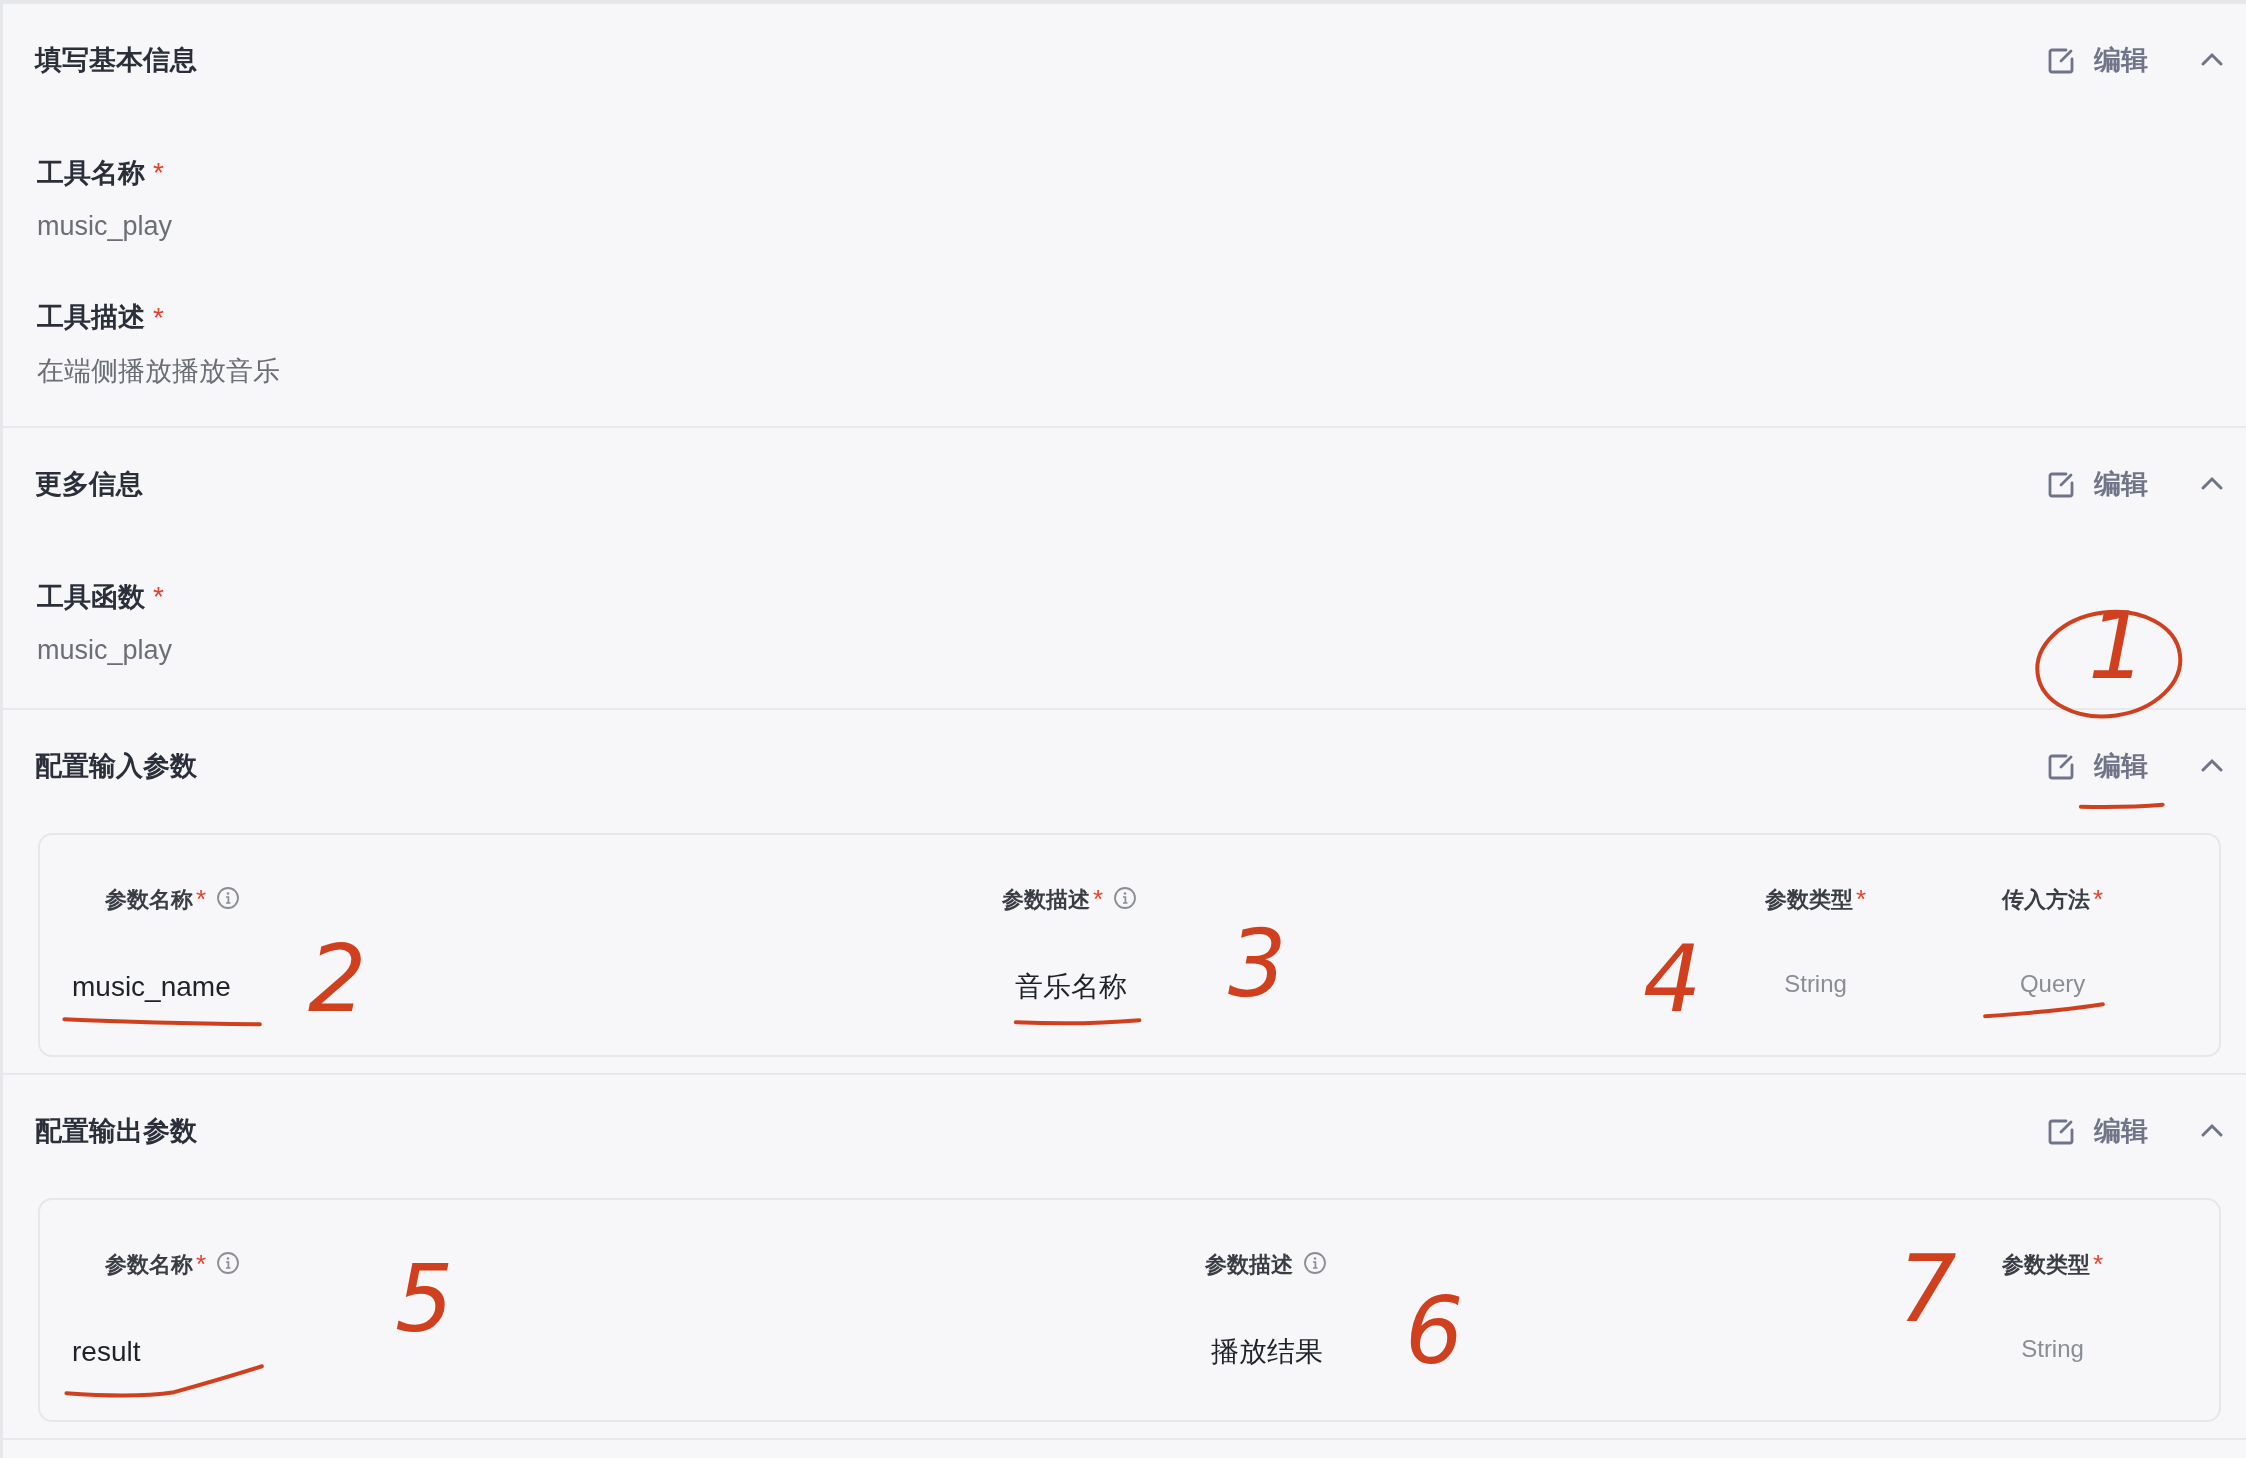 This screenshot has height=1458, width=2246. Describe the element at coordinates (424, 1300) in the screenshot. I see `handwritten-number: 5` at that location.